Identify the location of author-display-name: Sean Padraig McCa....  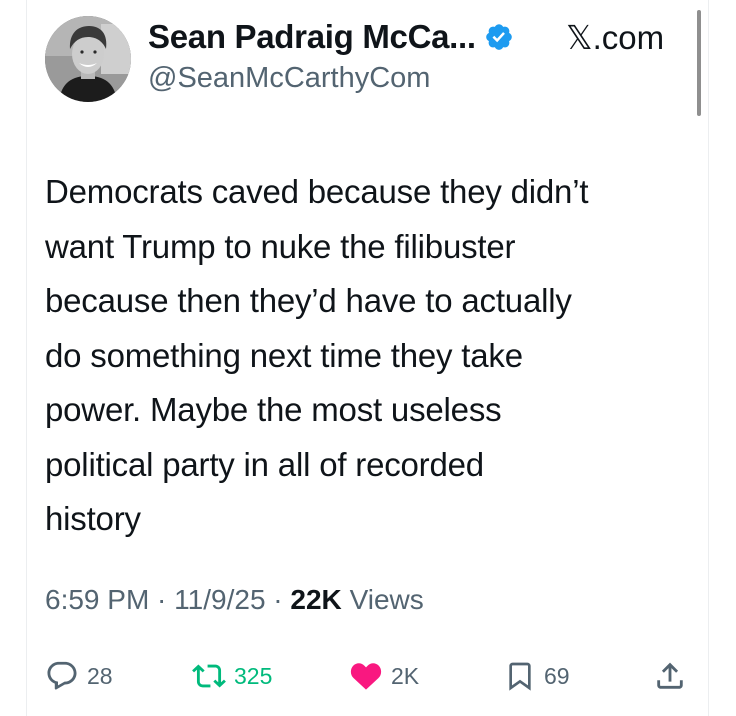
(312, 37).